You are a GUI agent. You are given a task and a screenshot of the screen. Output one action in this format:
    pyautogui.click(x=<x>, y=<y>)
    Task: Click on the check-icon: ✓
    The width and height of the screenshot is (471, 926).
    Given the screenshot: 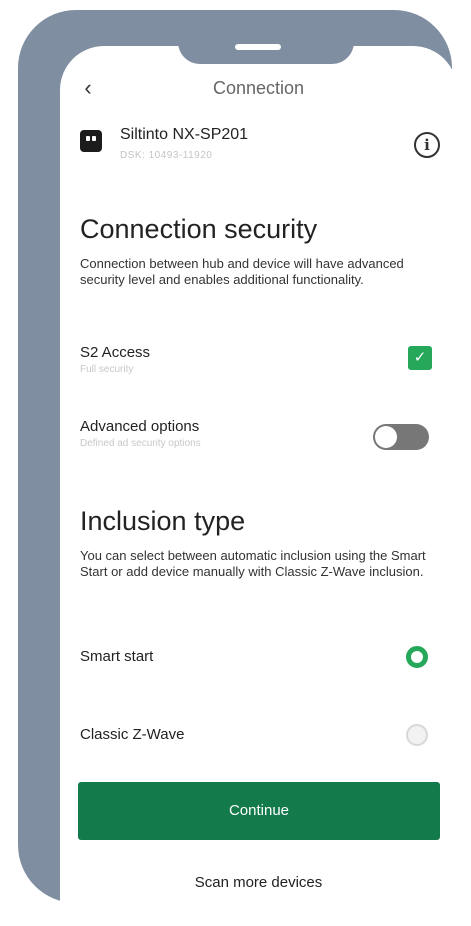 What is the action you would take?
    pyautogui.click(x=420, y=357)
    